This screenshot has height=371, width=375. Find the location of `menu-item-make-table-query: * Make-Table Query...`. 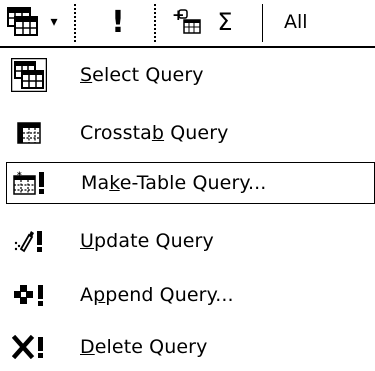

menu-item-make-table-query: * Make-Table Query... is located at coordinates (190, 183).